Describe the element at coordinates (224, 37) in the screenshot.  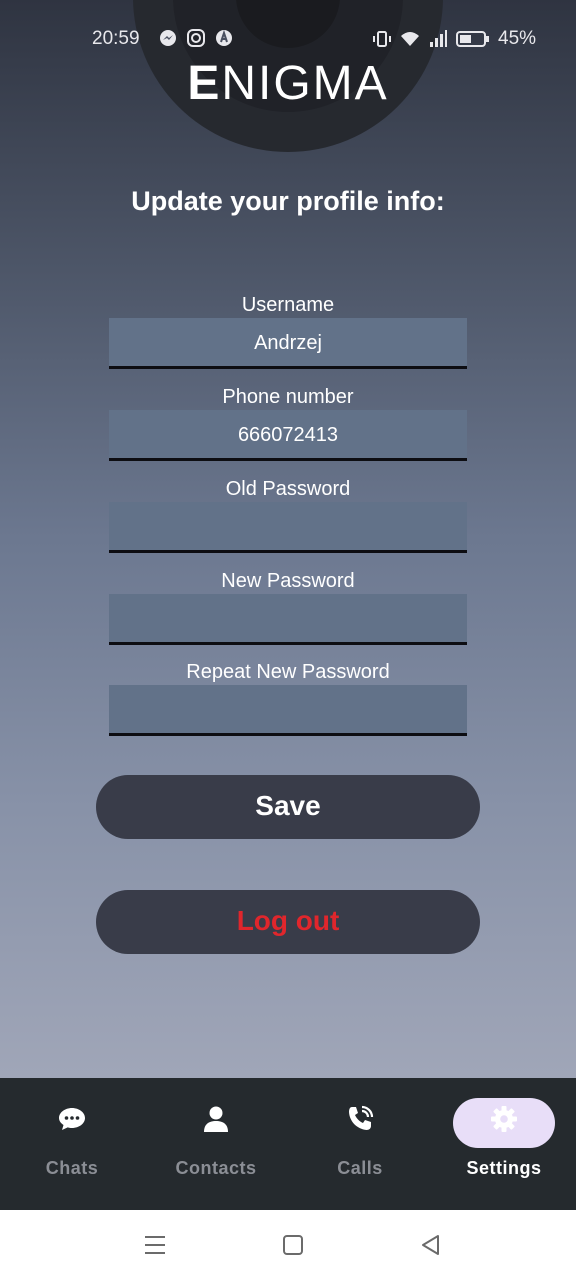
I see `app-icon` at that location.